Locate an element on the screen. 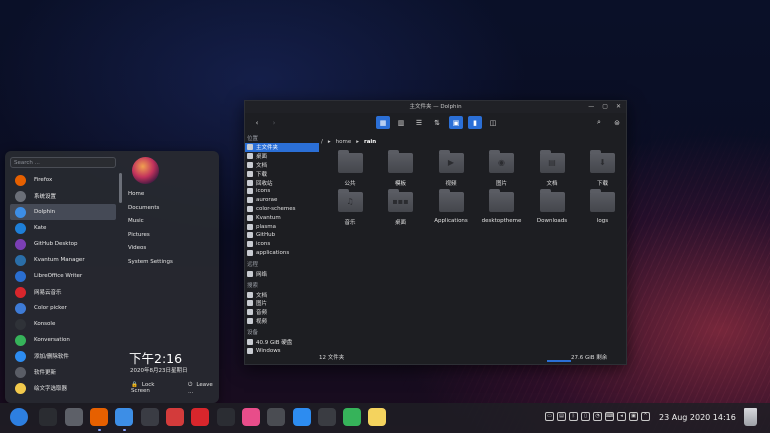  file-item: 模板 is located at coordinates (401, 168).